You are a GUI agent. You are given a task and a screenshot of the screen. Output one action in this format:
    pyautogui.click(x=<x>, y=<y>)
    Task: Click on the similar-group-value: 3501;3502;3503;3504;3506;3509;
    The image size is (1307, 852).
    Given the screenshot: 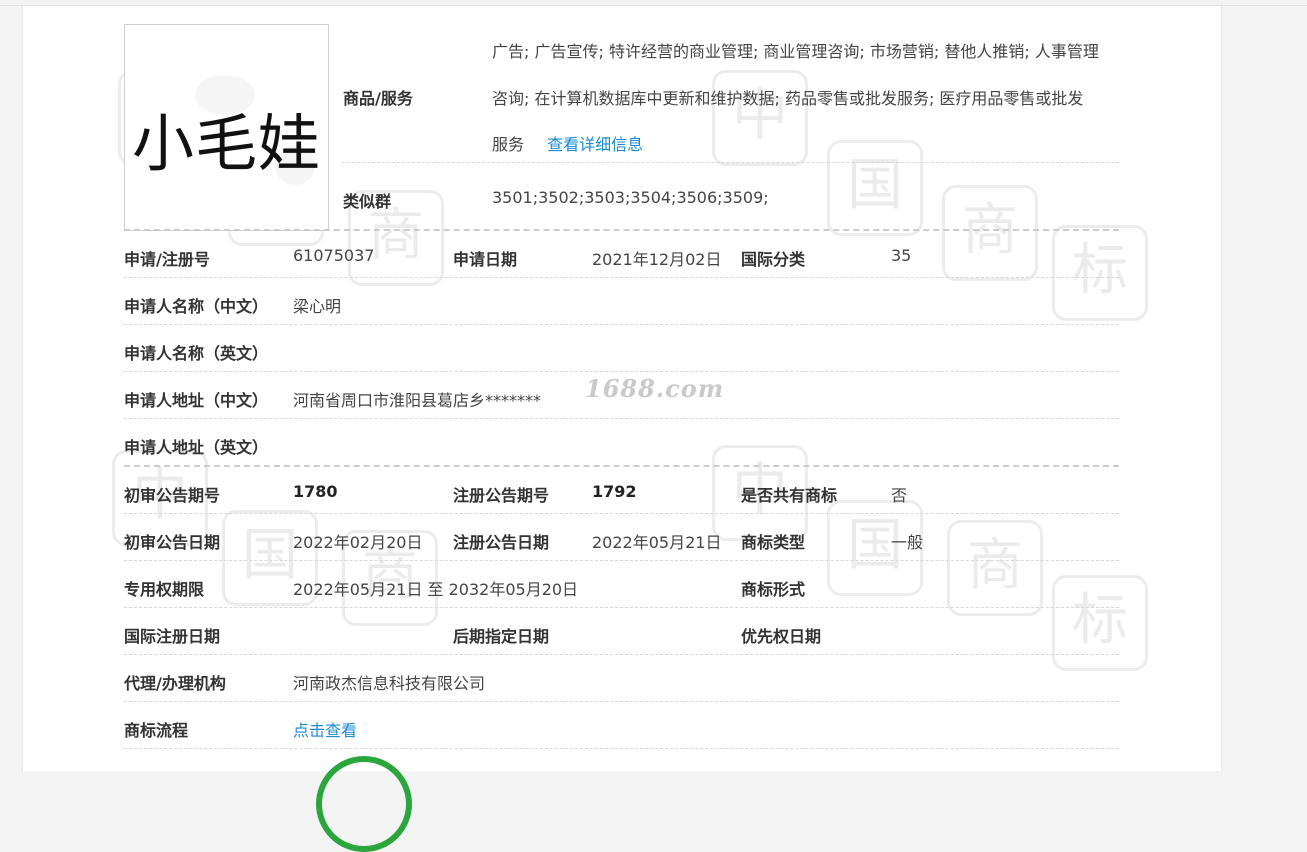 What is the action you would take?
    pyautogui.click(x=630, y=197)
    